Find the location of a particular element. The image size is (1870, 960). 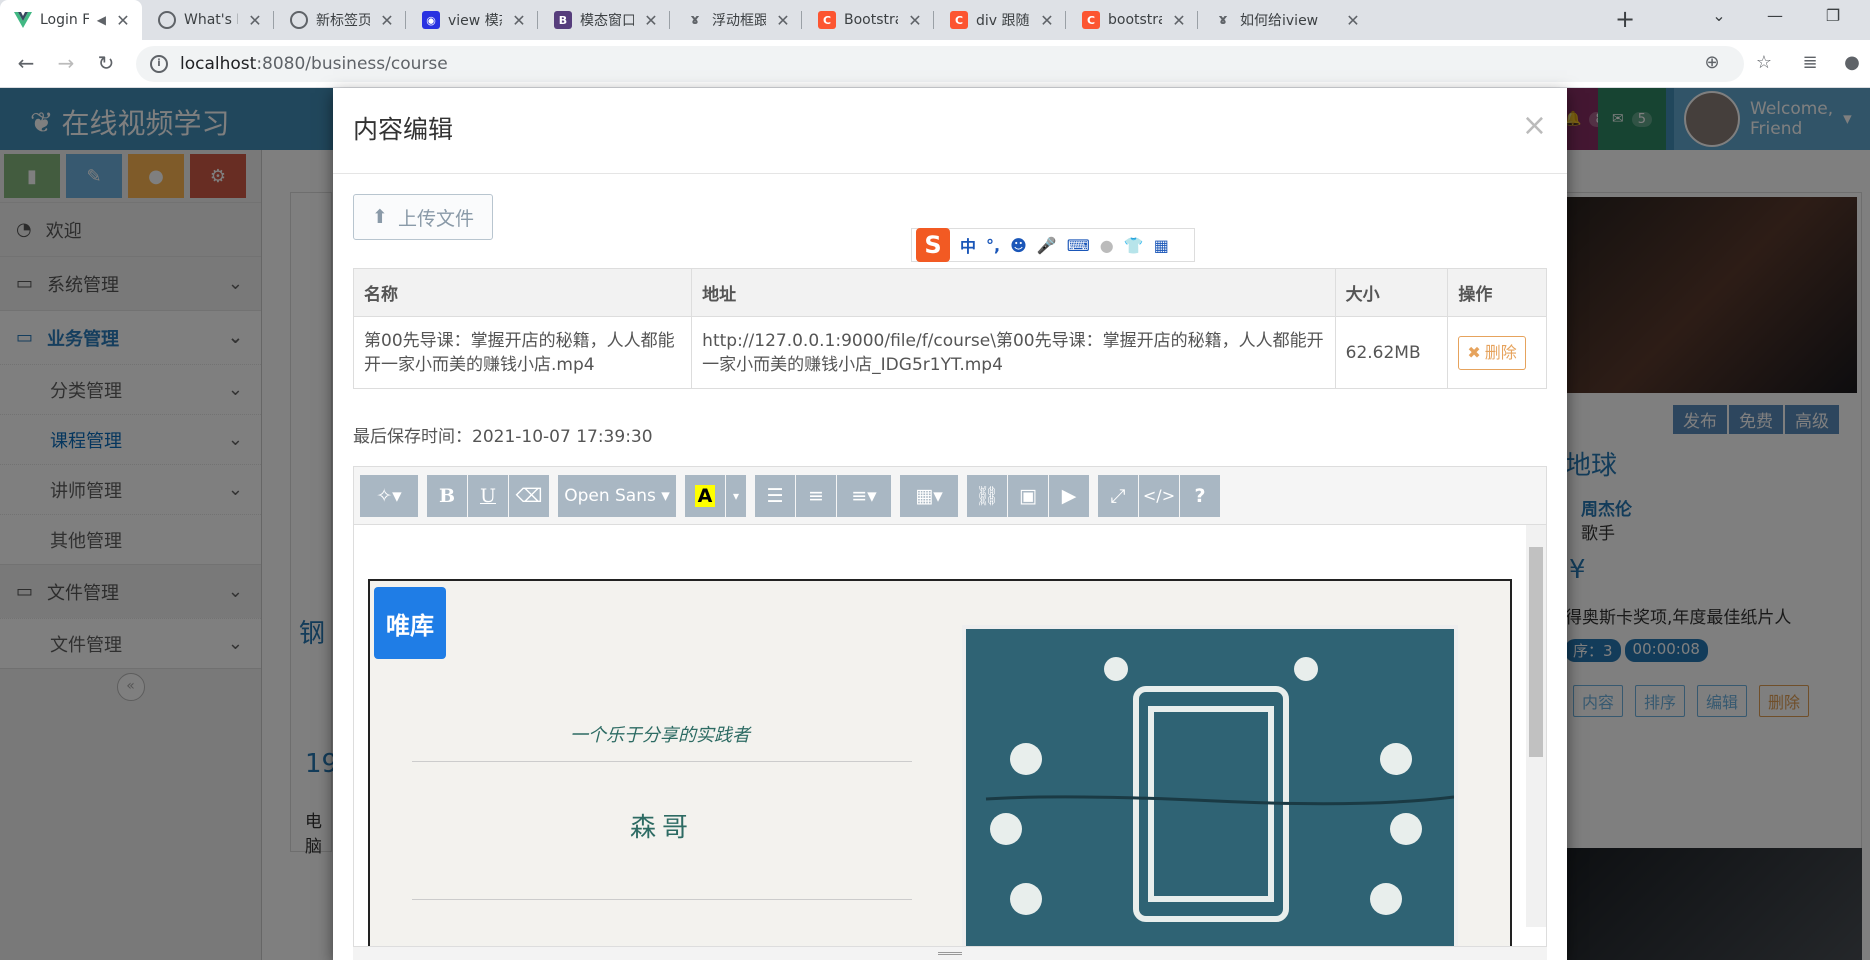

link-icon: ⛓ is located at coordinates (987, 495).